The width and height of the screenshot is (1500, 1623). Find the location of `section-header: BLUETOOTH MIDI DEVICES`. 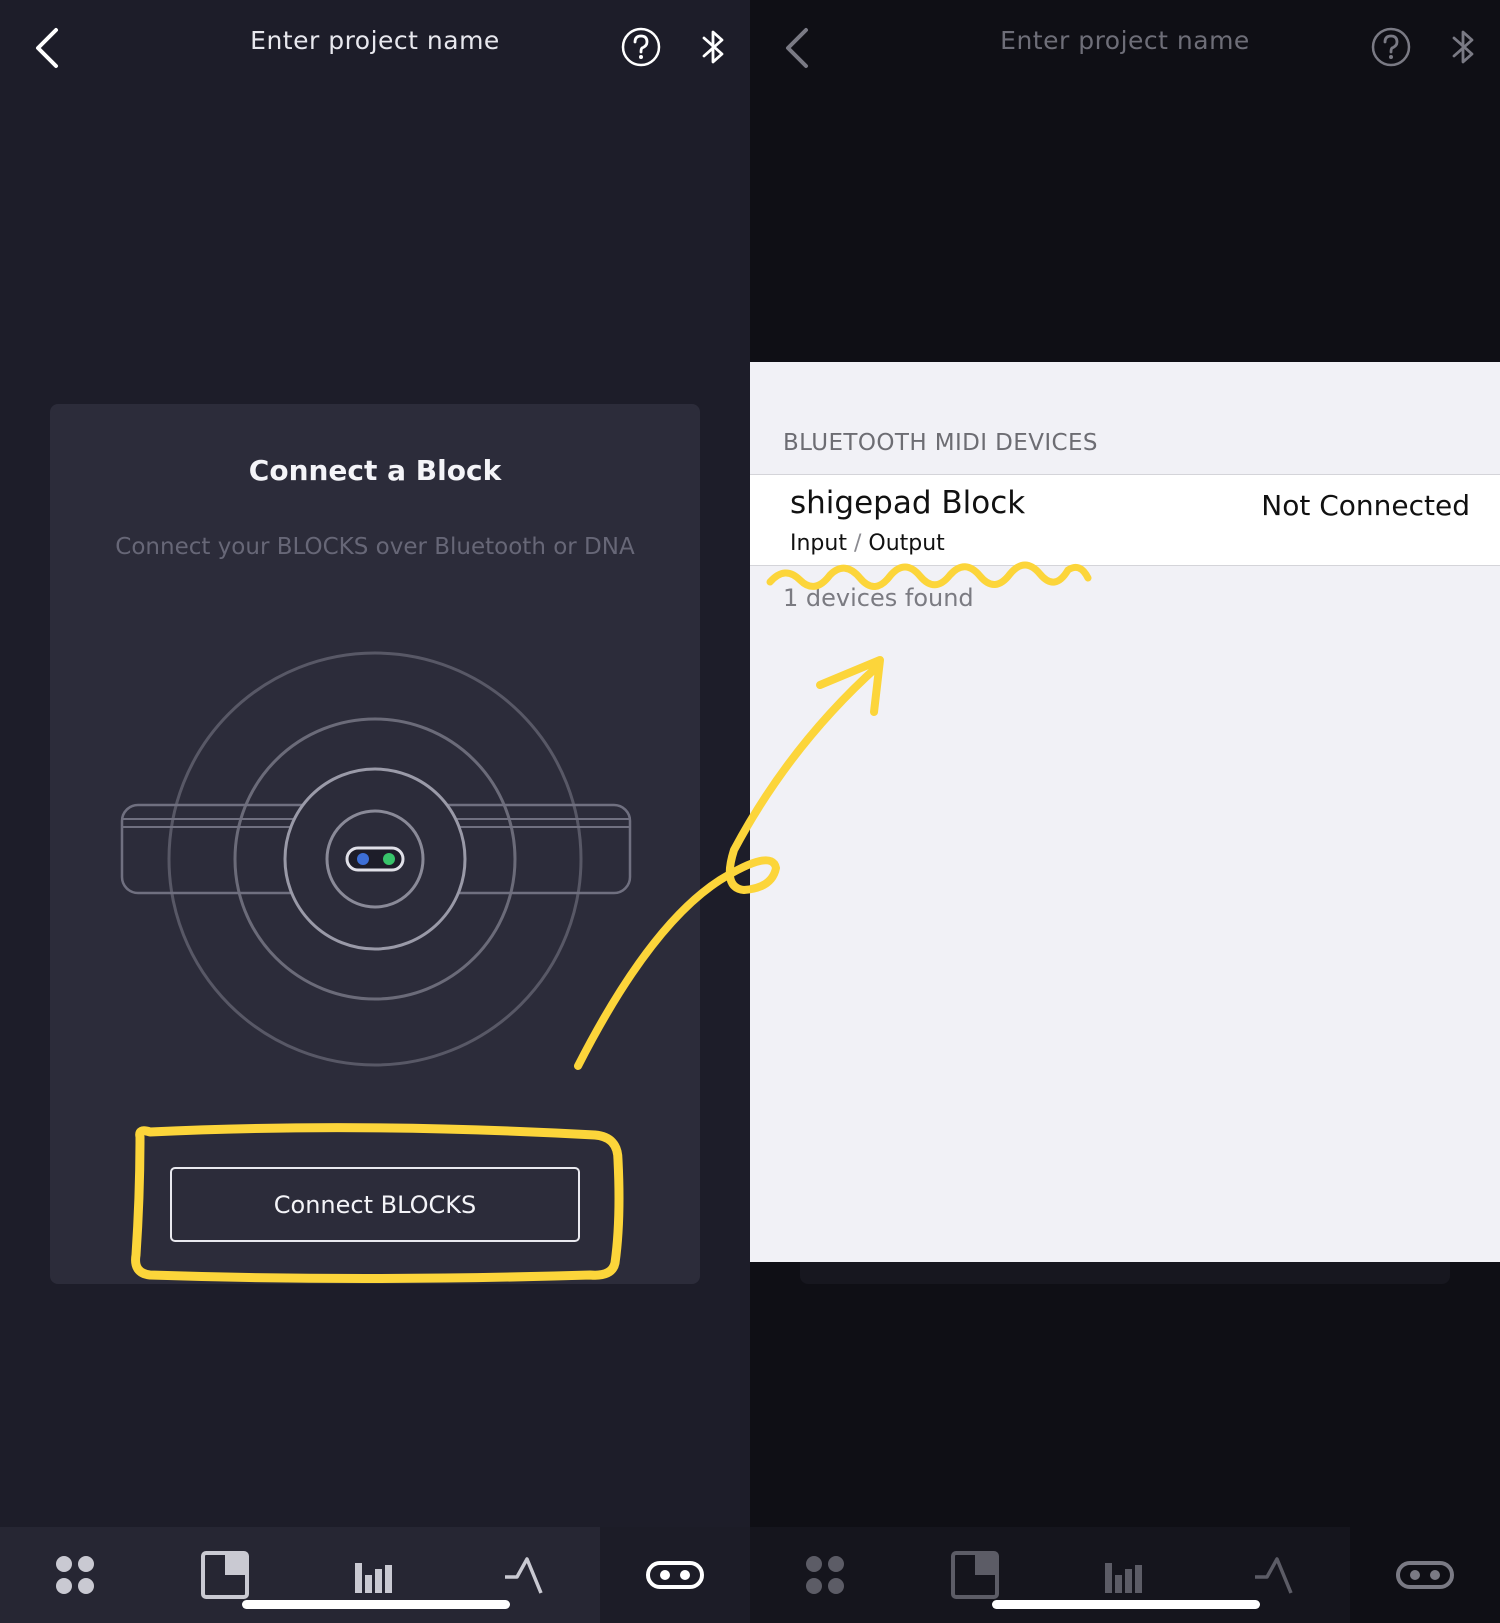

section-header: BLUETOOTH MIDI DEVICES is located at coordinates (940, 443).